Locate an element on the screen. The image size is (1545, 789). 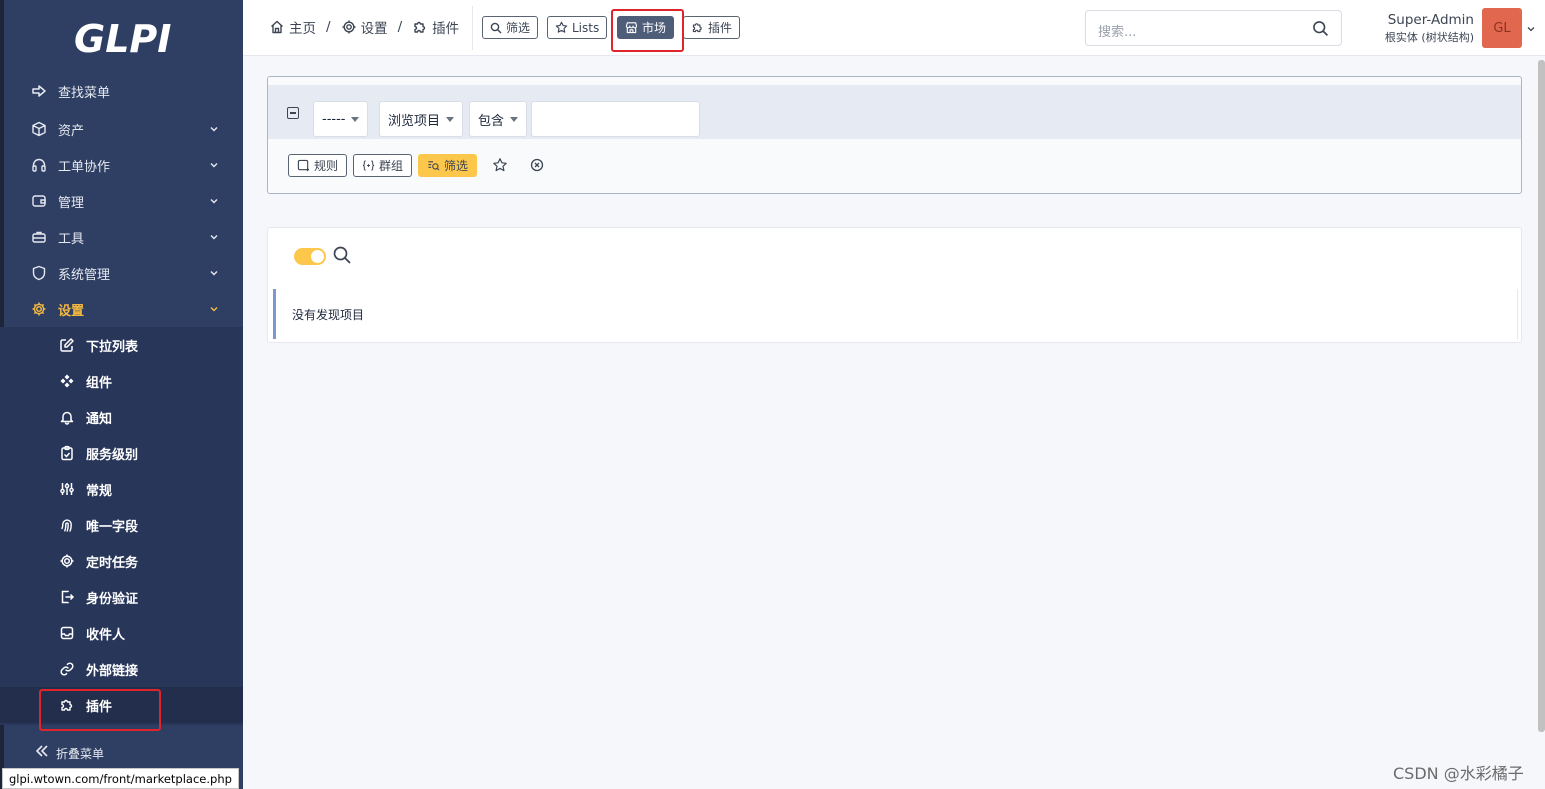
sidebar-item-label: 工具 is located at coordinates (71, 239).